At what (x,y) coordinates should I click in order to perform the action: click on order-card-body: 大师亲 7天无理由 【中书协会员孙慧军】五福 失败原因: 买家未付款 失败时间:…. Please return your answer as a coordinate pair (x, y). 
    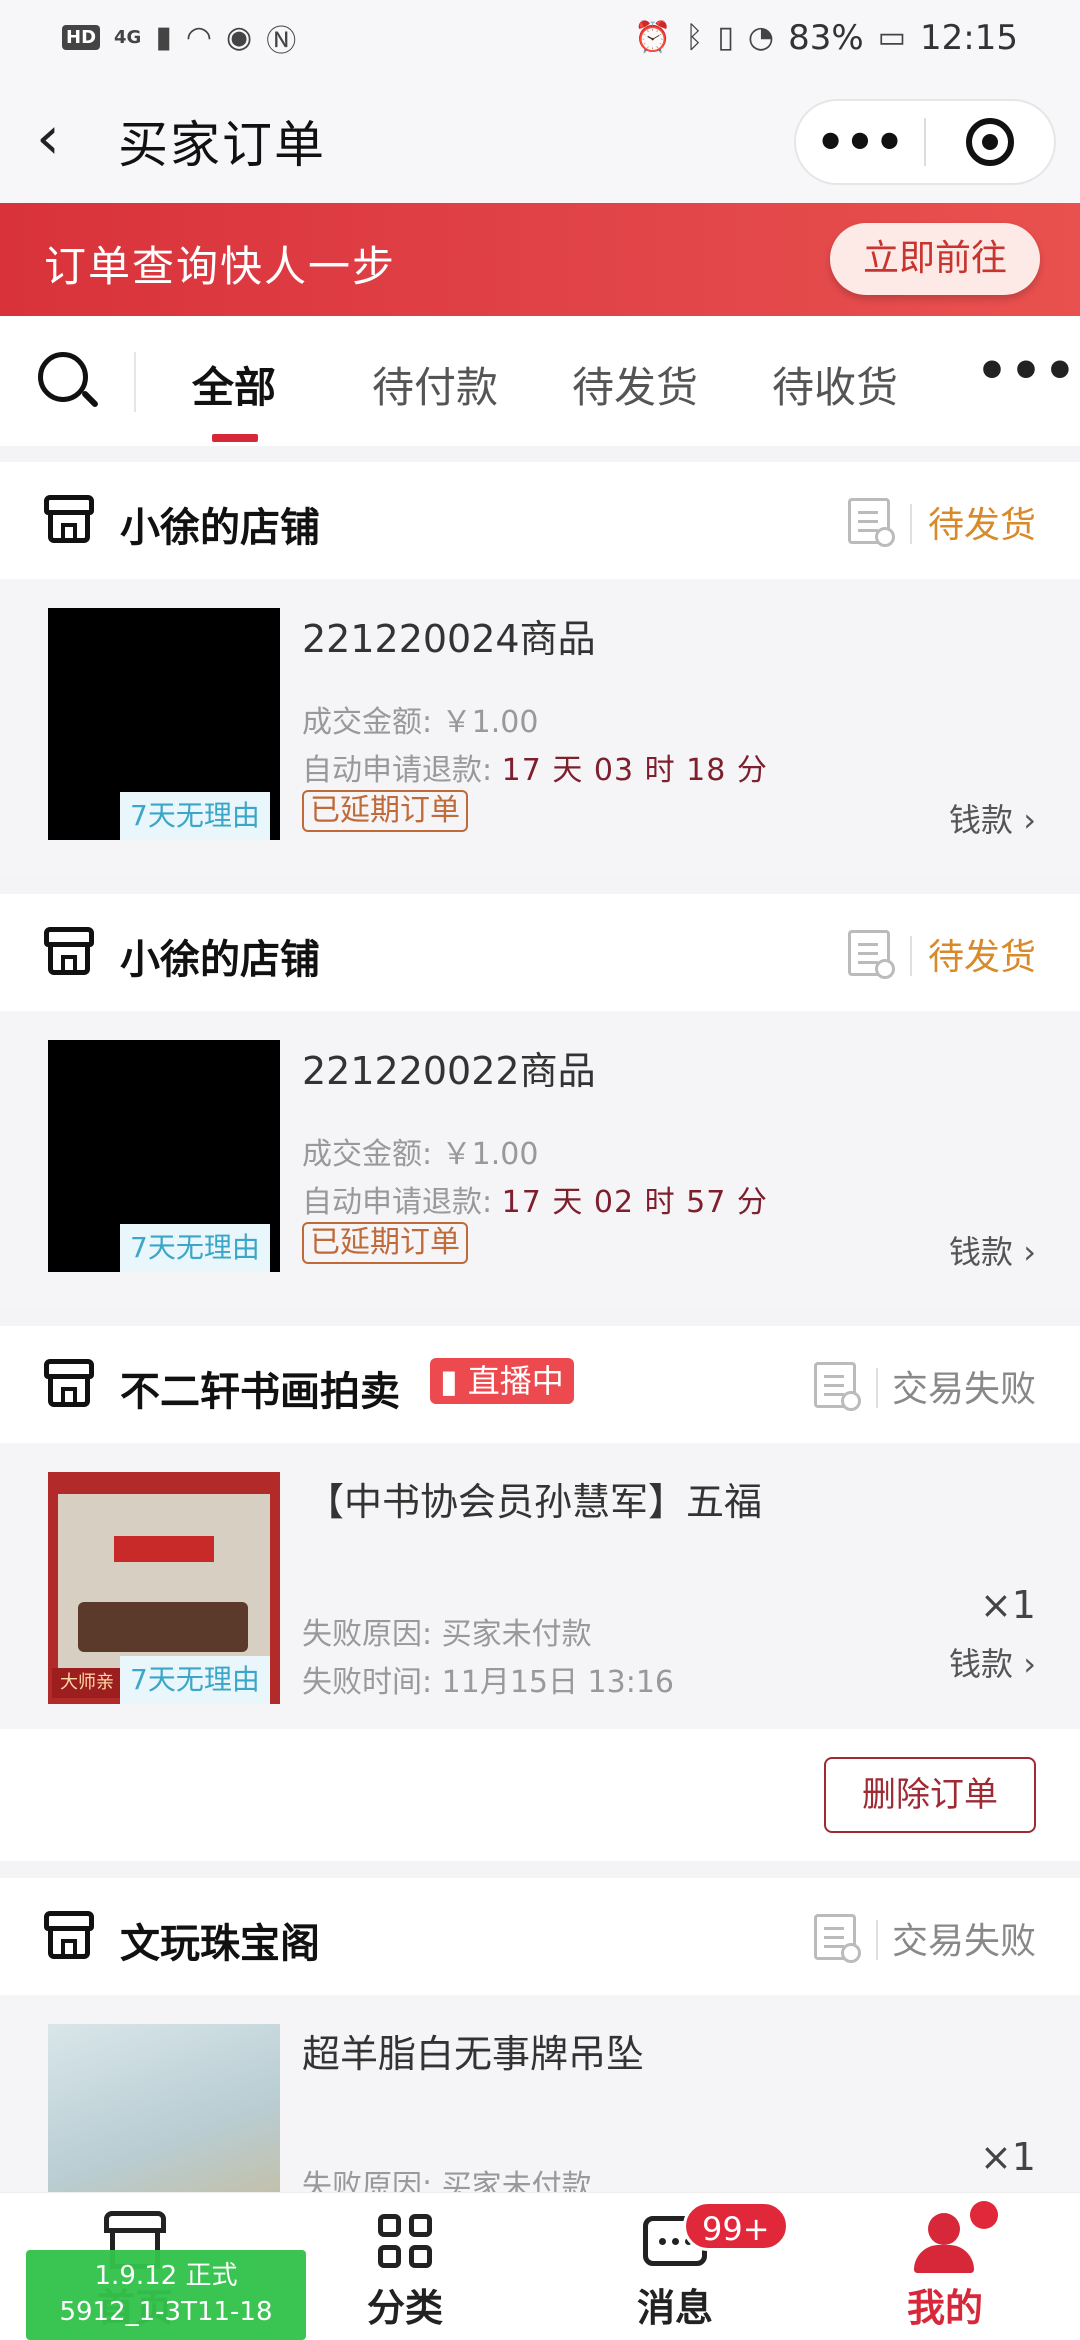
    Looking at the image, I should click on (540, 1586).